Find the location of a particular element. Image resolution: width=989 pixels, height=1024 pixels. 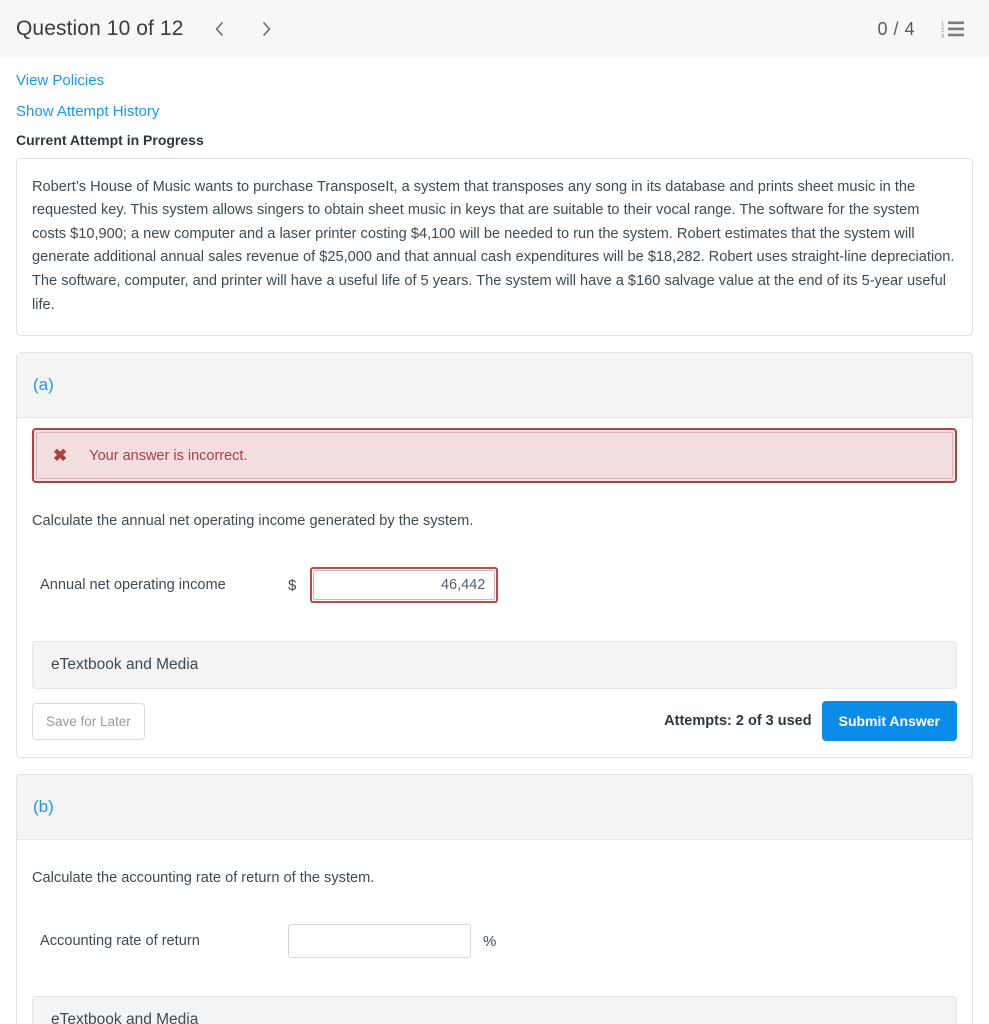

part-a-field-label: Annual net operating income is located at coordinates (133, 585).